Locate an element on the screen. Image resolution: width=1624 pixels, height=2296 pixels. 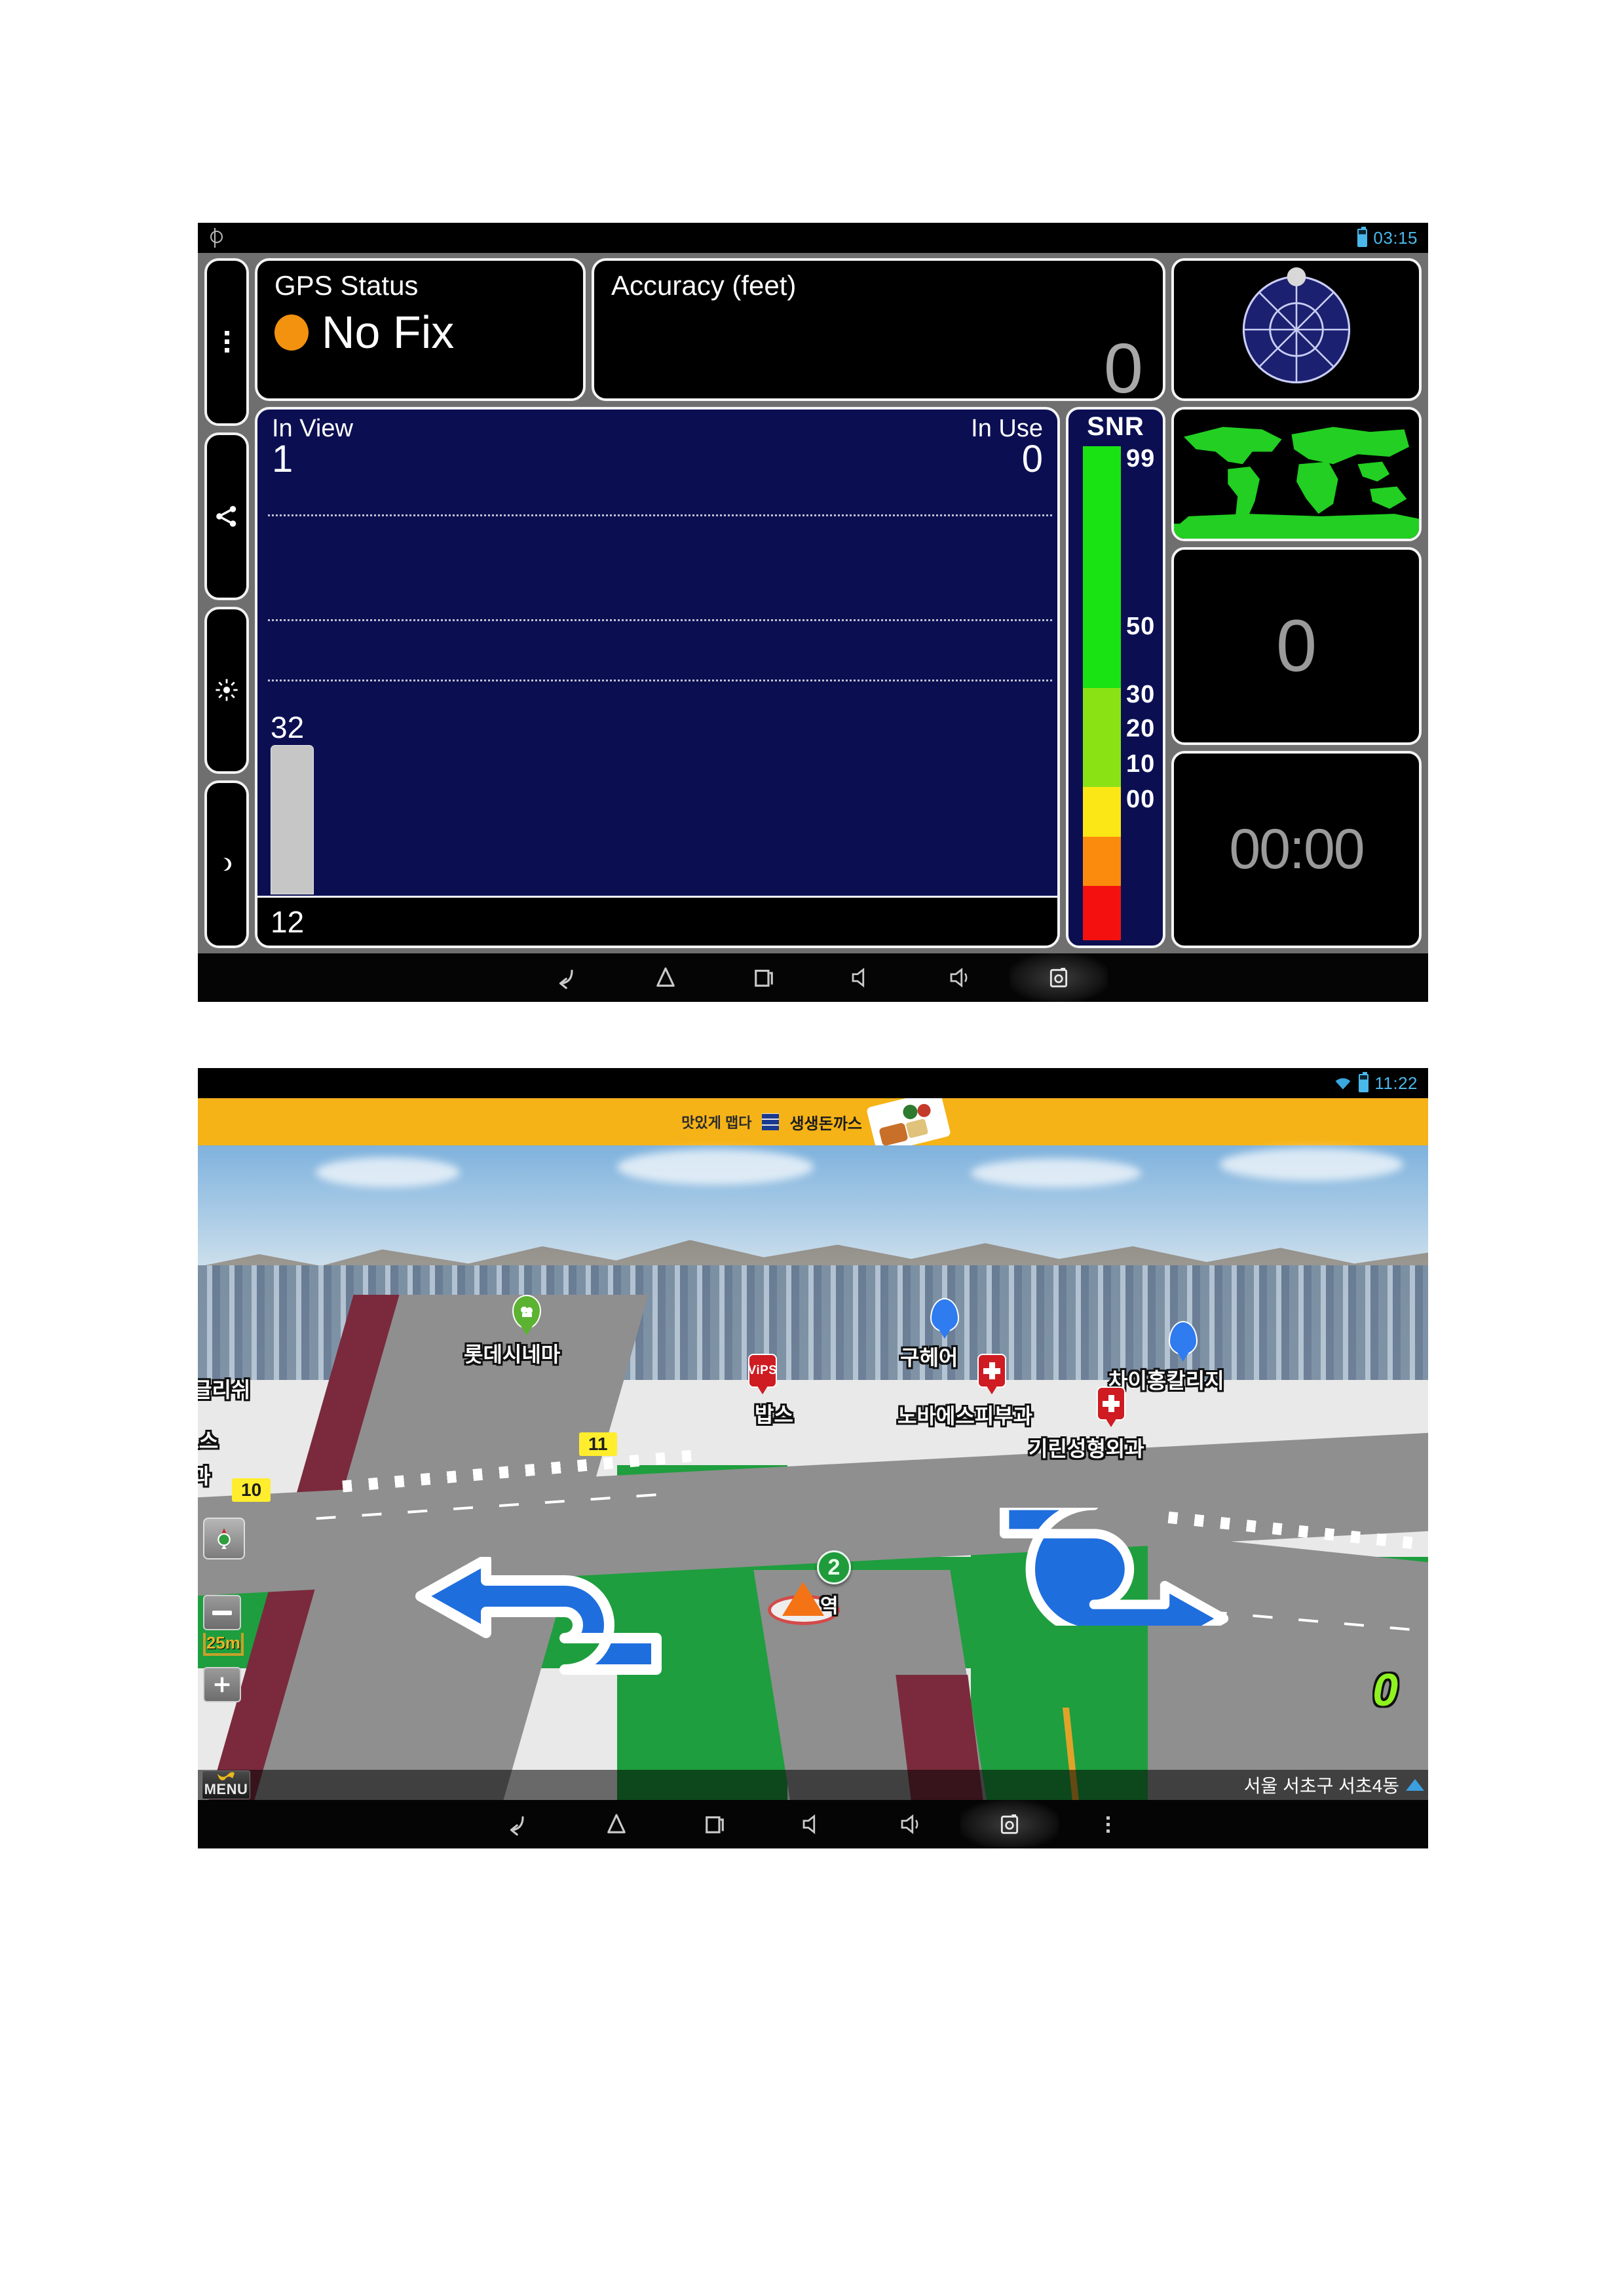
satellite-chart: In View 1 In Use 0 32 12 is located at coordinates (657, 677).